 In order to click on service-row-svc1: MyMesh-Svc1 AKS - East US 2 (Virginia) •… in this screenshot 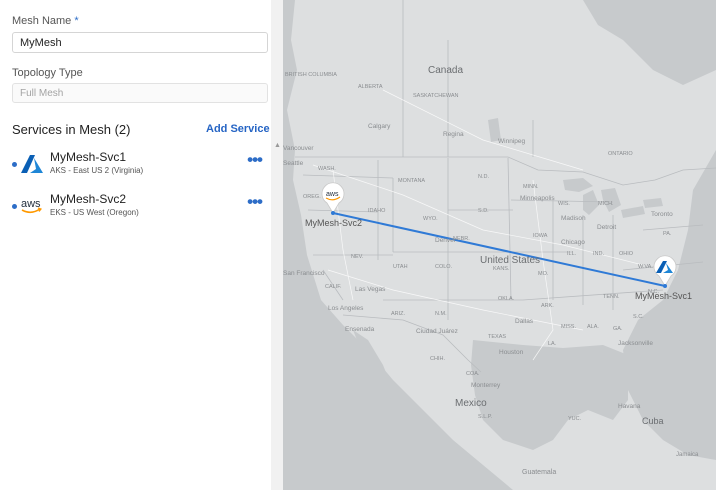, I will do `click(137, 166)`.